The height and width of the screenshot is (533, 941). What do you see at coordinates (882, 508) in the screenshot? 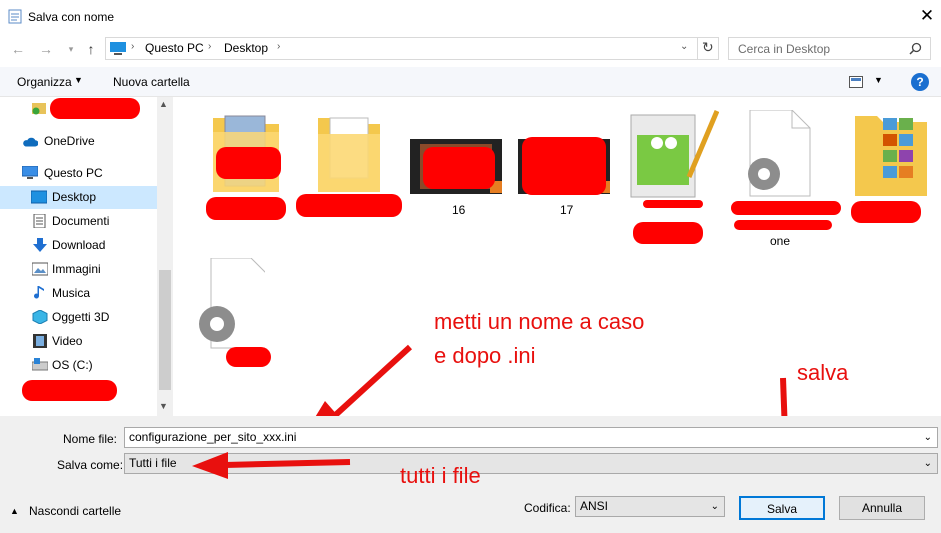
I see `cancel-button: Annulla` at bounding box center [882, 508].